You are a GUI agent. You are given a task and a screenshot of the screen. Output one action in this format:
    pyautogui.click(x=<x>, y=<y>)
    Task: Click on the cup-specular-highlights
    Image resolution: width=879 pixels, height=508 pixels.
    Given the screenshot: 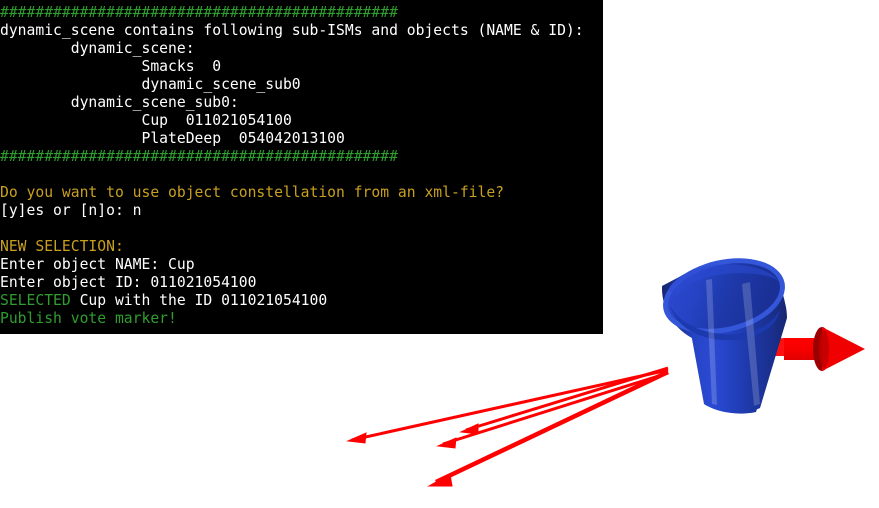 What is the action you would take?
    pyautogui.click(x=733, y=342)
    